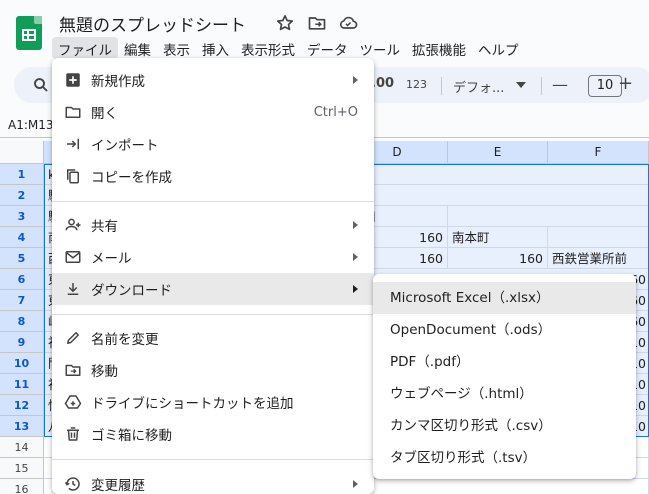 The height and width of the screenshot is (494, 649). What do you see at coordinates (29, 33) in the screenshot?
I see `sheets-logo-icon` at bounding box center [29, 33].